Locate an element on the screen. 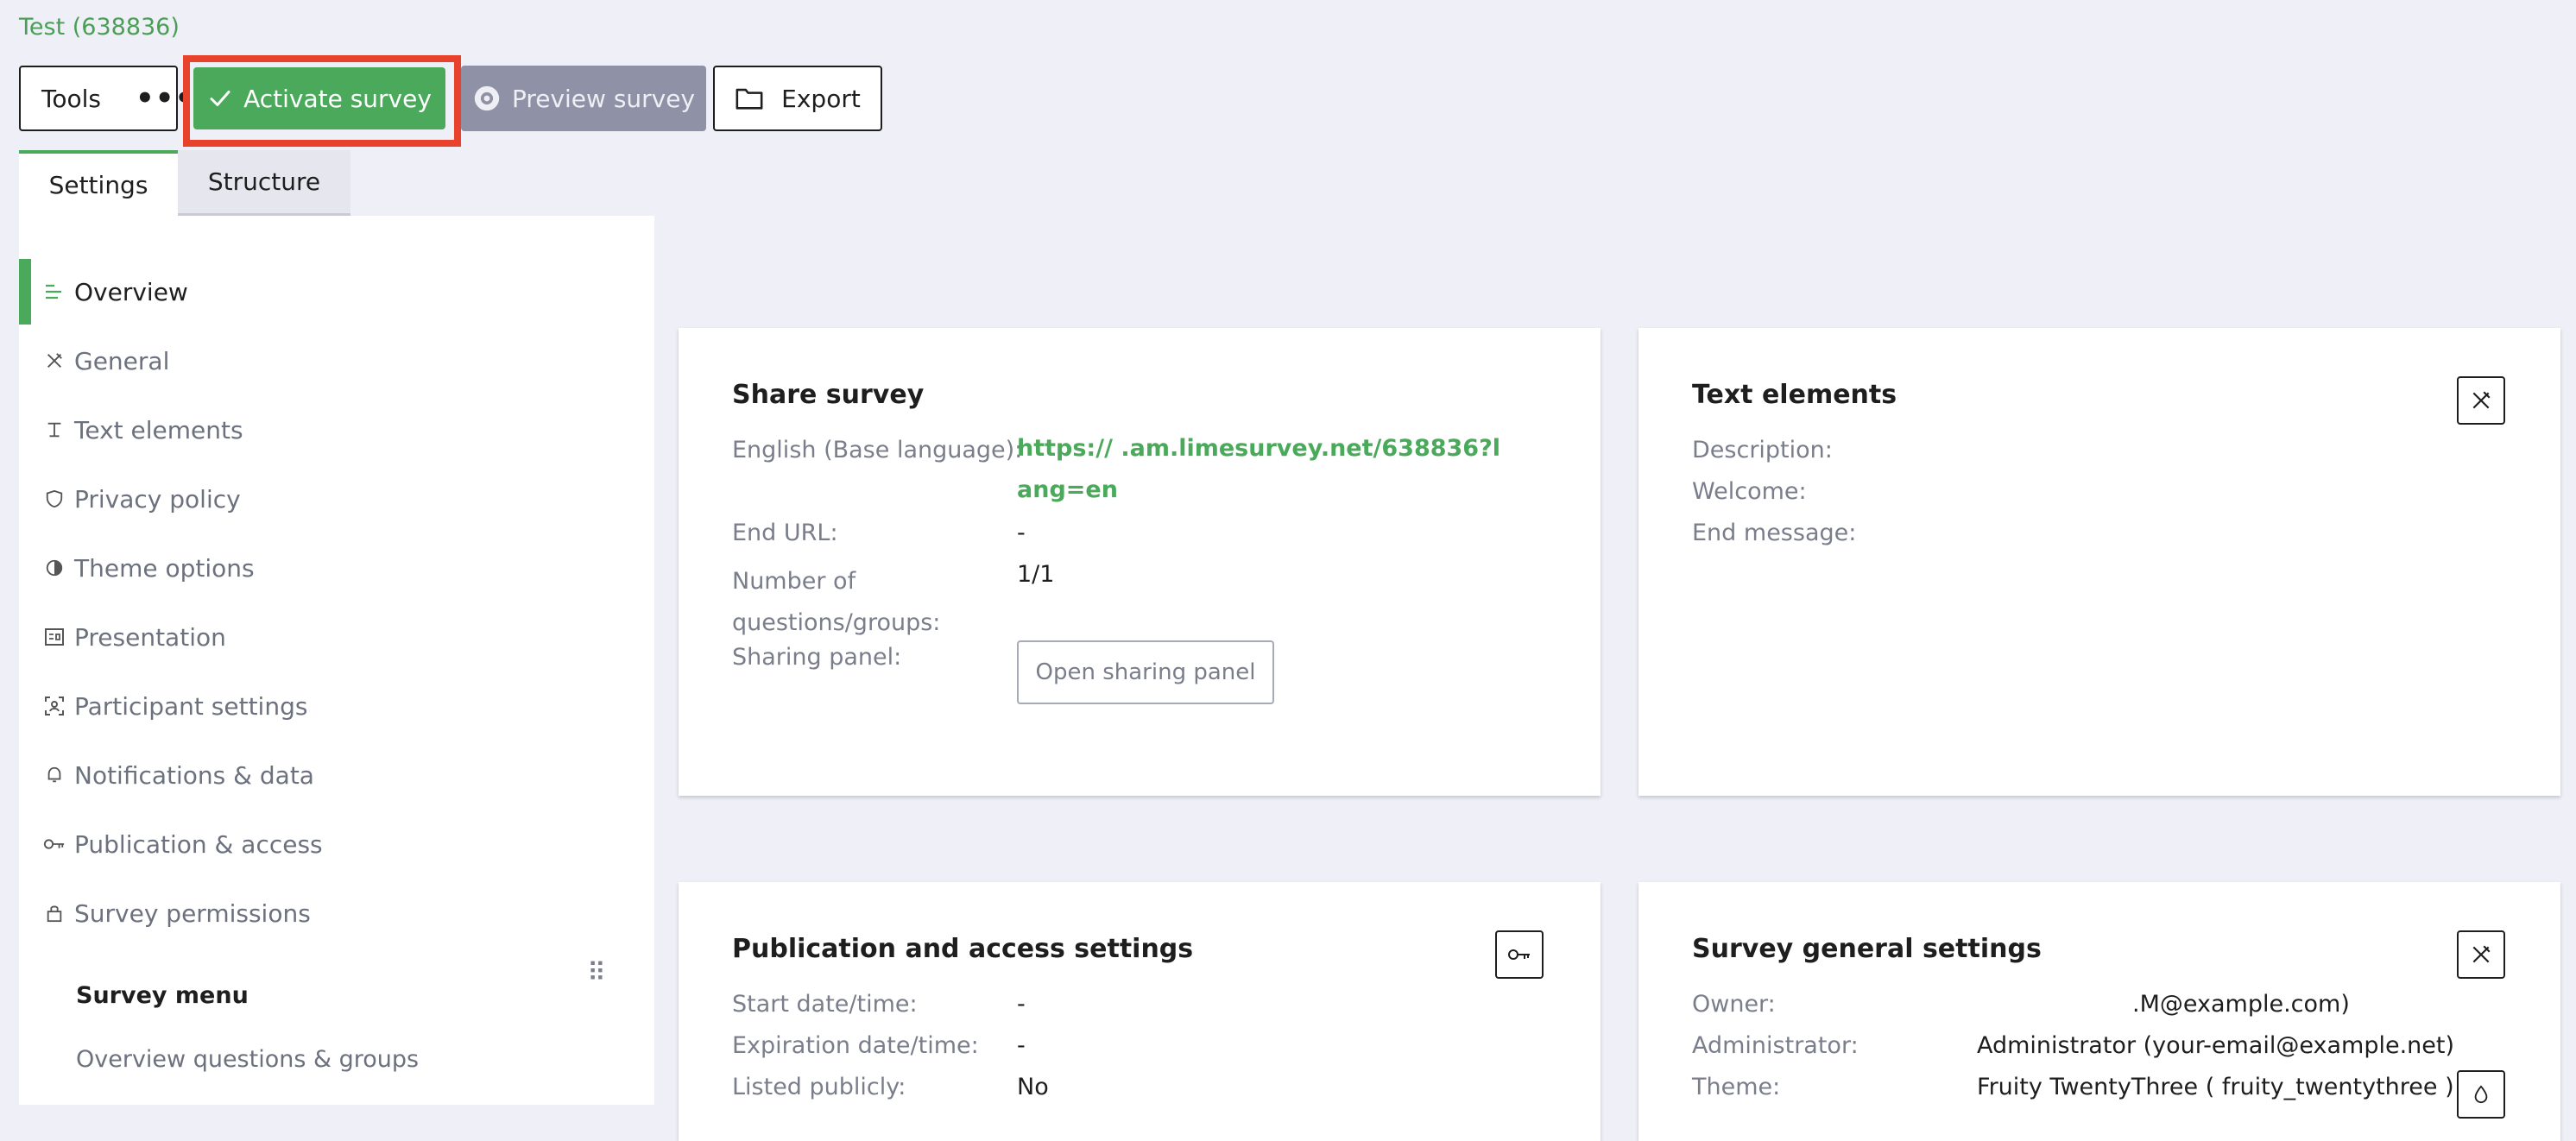  sidebar-item-label: Participant settings is located at coordinates (191, 706).